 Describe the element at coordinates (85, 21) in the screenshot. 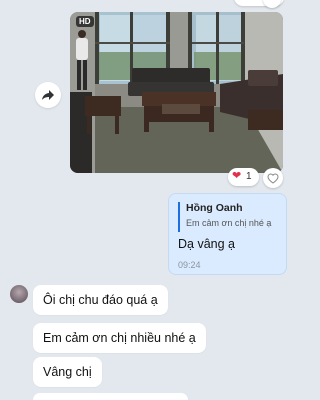

I see `hd-badge: HD` at that location.